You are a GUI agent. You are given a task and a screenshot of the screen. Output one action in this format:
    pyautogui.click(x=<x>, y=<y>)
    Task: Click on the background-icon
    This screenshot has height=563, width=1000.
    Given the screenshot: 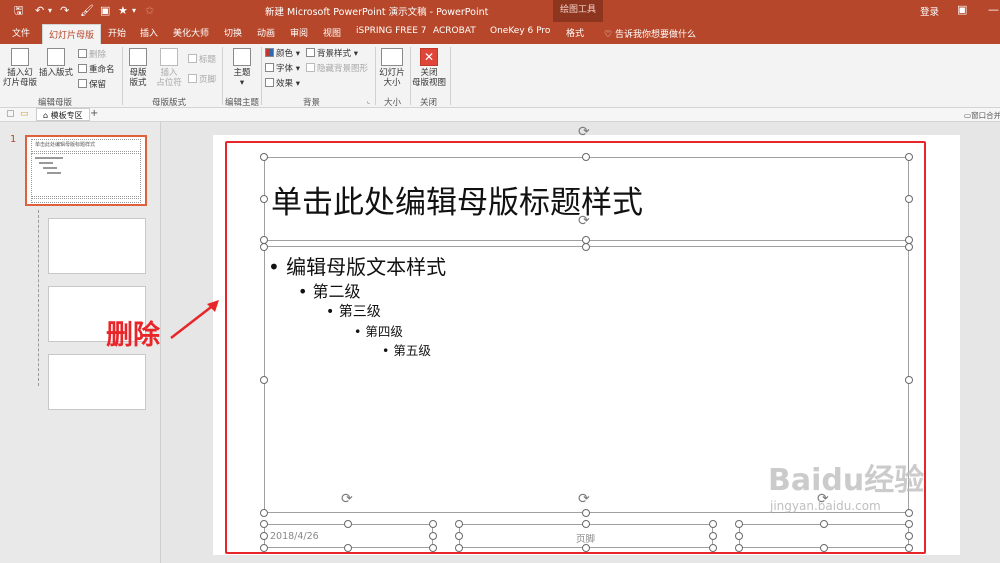 What is the action you would take?
    pyautogui.click(x=310, y=52)
    